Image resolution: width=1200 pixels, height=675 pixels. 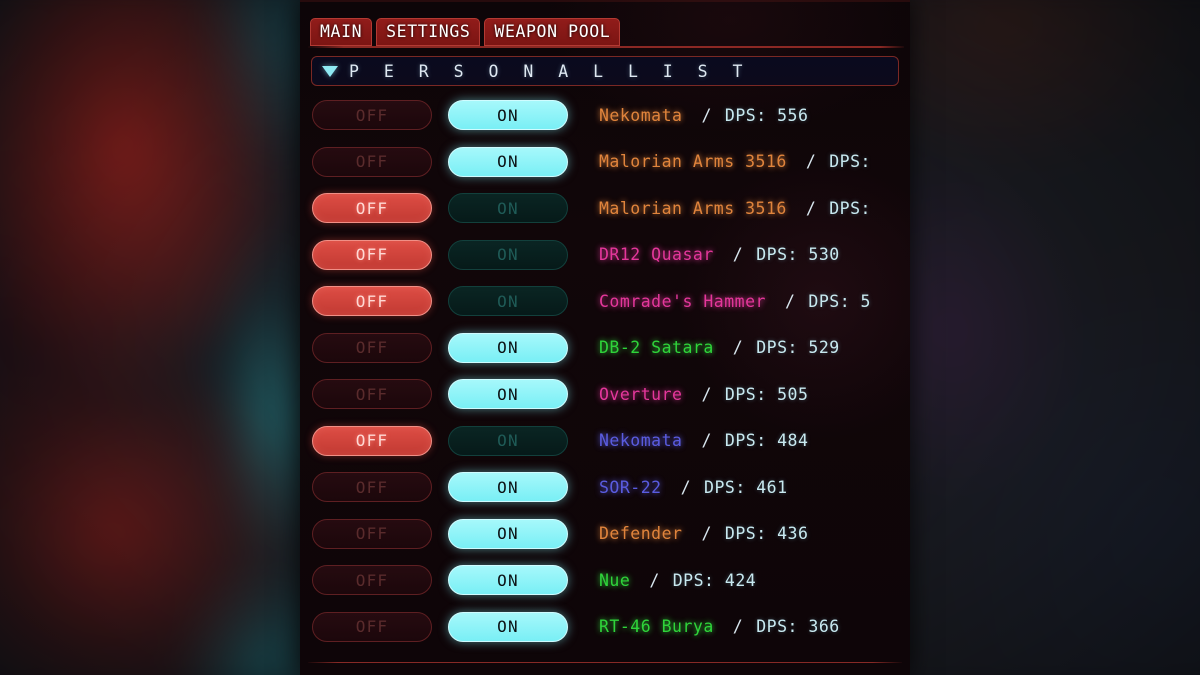 I want to click on weapon-row: OFF ON Nue / DPS: 424, so click(x=605, y=580).